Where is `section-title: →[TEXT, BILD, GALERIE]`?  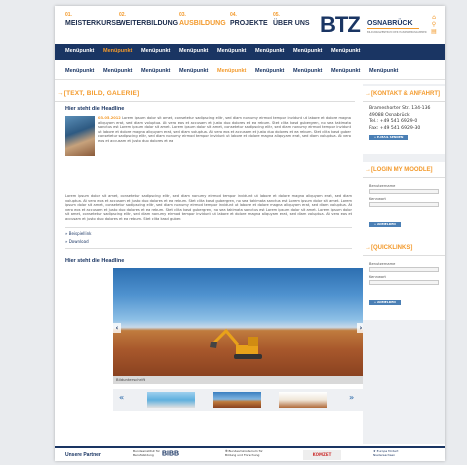
section-title: →[TEXT, BILD, GALERIE] is located at coordinates (98, 93).